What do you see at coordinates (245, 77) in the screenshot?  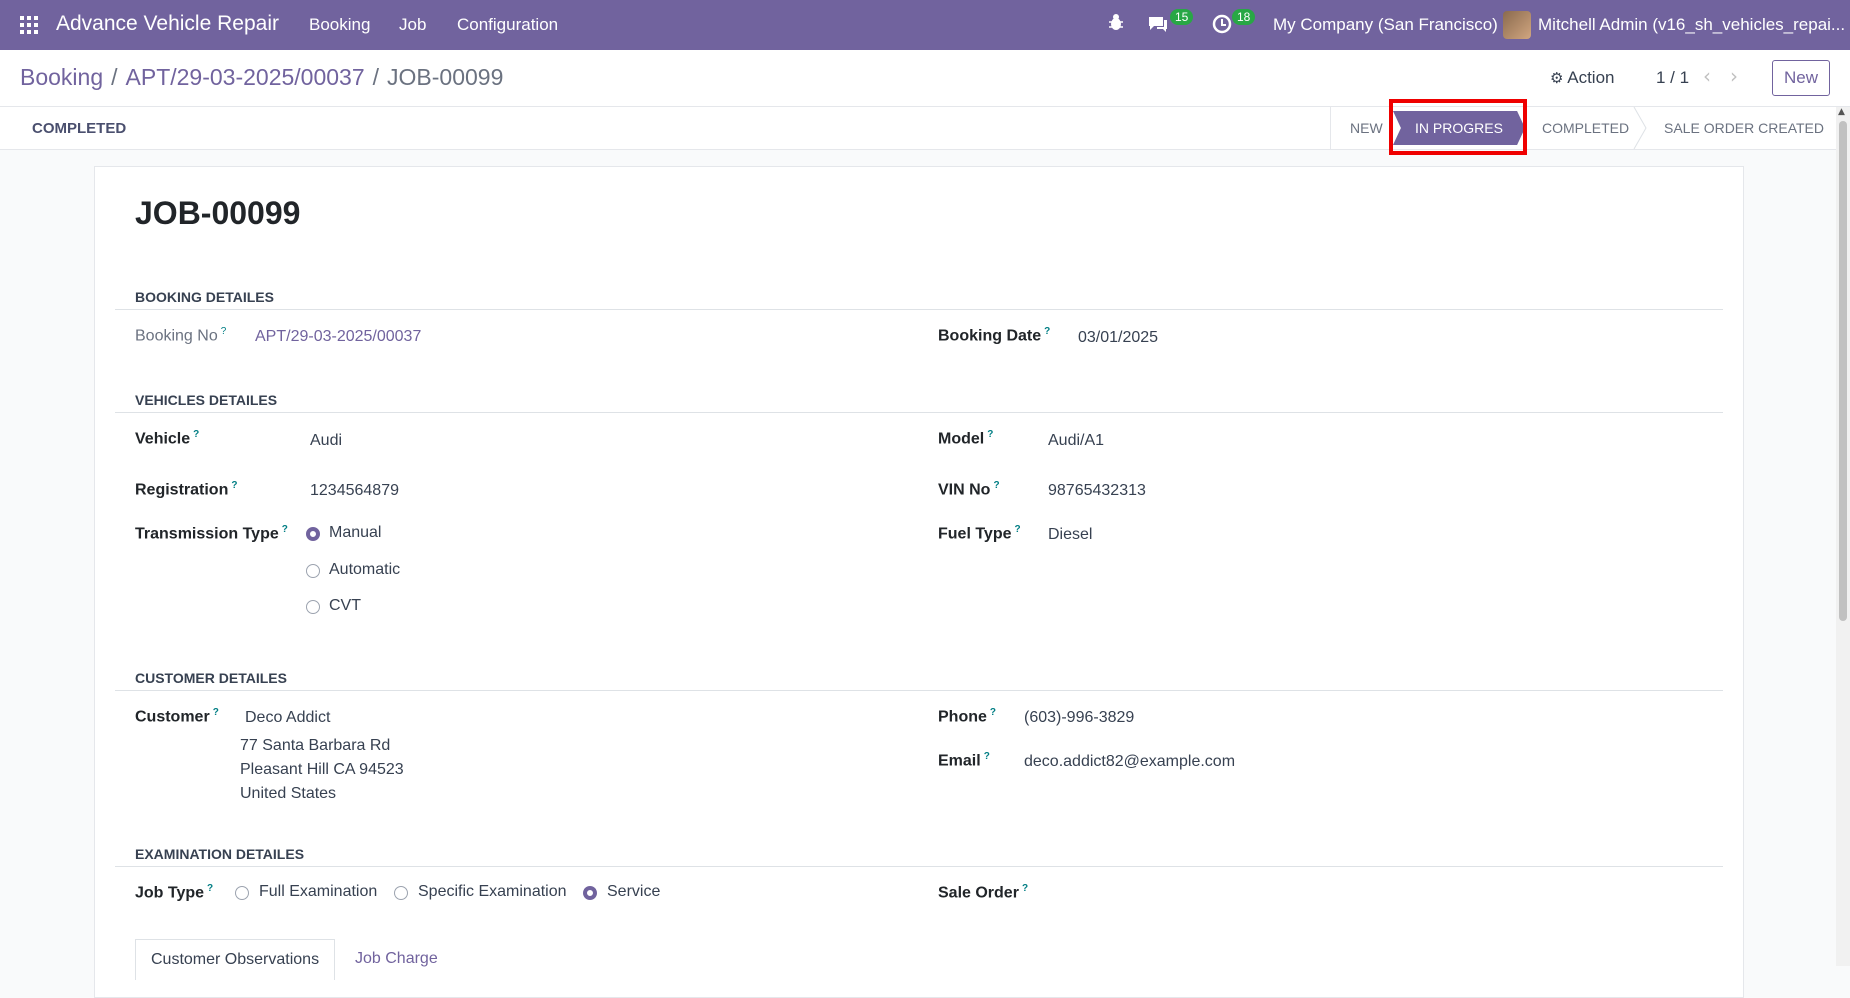 I see `breadcrumb-appointment: APT/29-03-2025/00037` at bounding box center [245, 77].